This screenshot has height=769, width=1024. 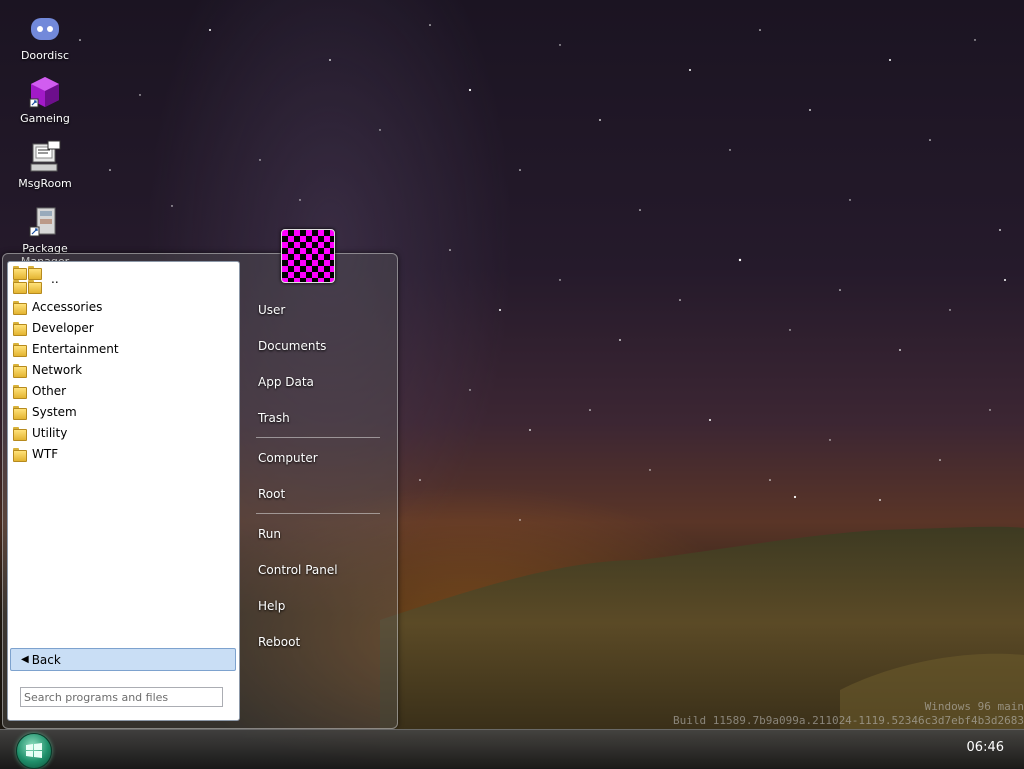 I want to click on menu-item-help: Help, so click(x=271, y=606).